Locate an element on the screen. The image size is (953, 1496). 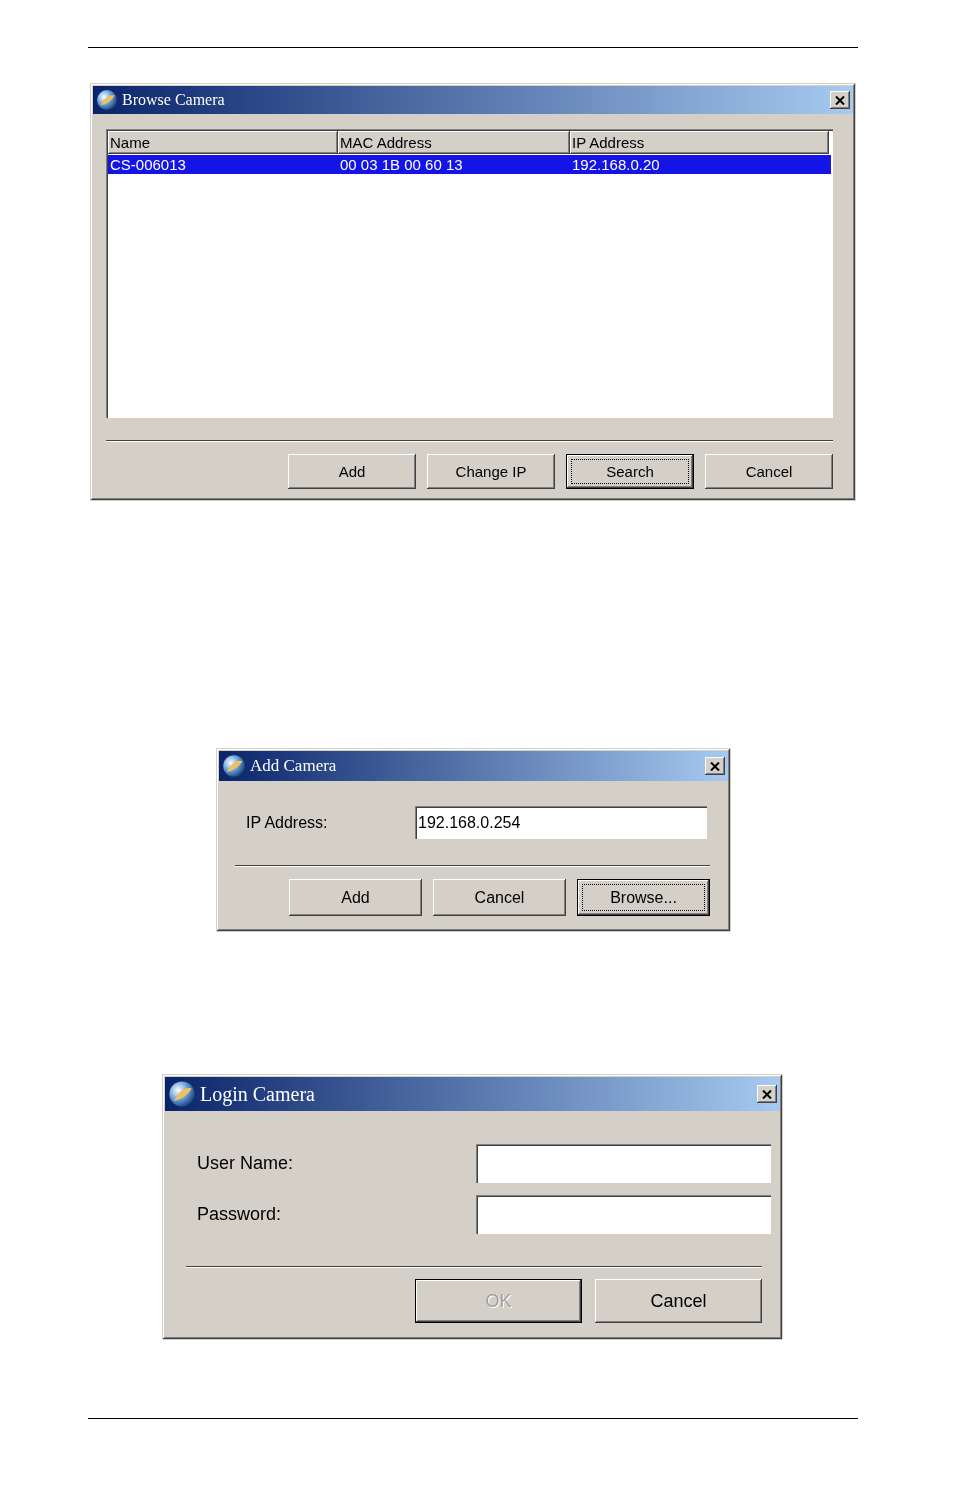
table-cell-text: 00 03 1B 00 60 13 is located at coordinates (401, 164).